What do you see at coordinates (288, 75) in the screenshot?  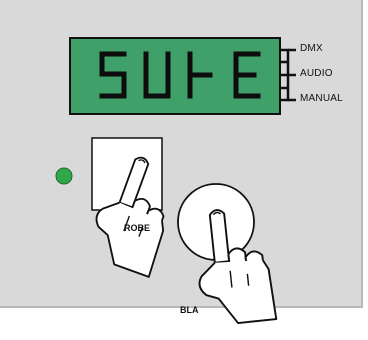 I see `mode-indicator-bracket` at bounding box center [288, 75].